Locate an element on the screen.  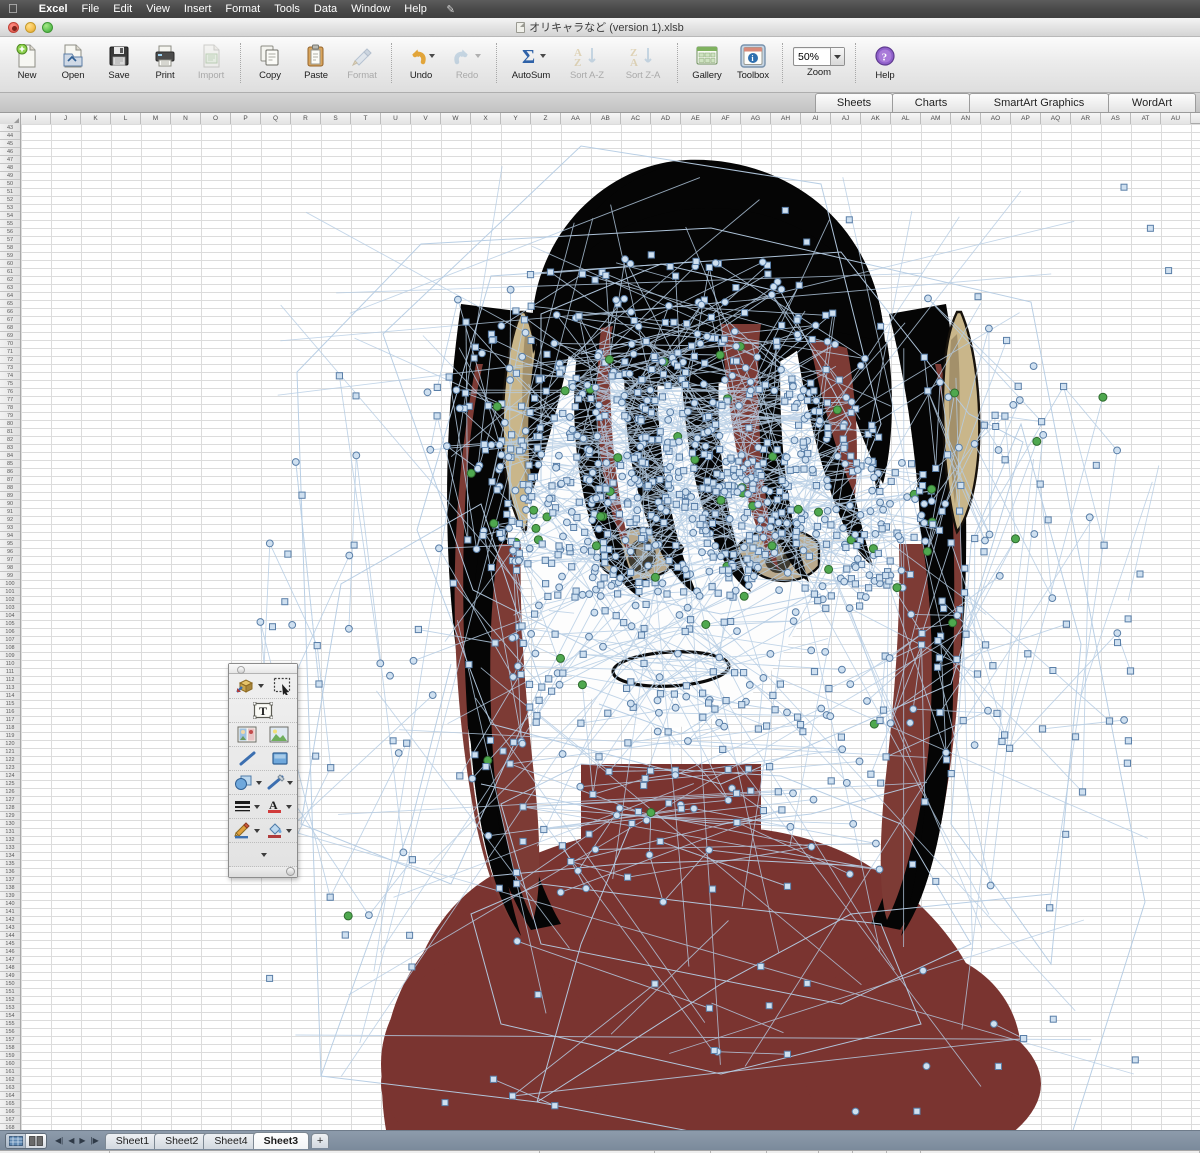
column-header-z: Z is located at coordinates (546, 118).